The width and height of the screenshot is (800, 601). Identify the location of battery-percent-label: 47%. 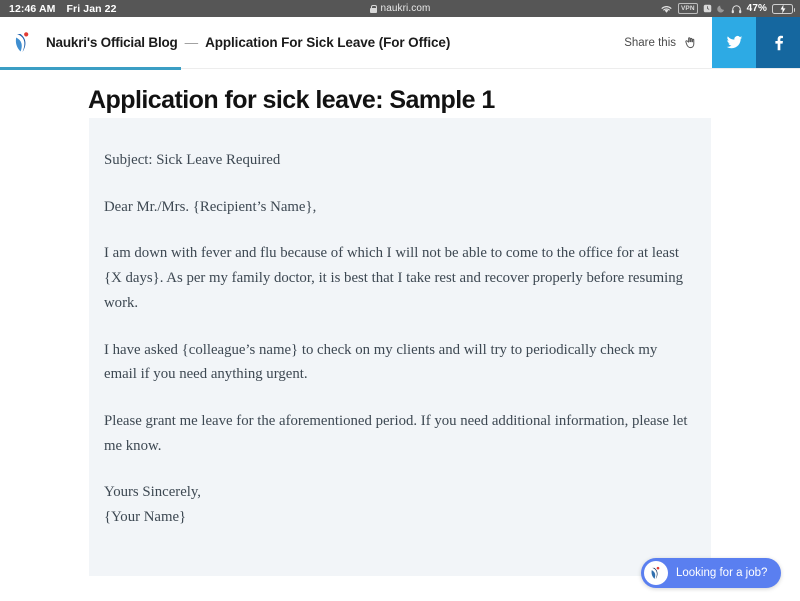
(756, 8).